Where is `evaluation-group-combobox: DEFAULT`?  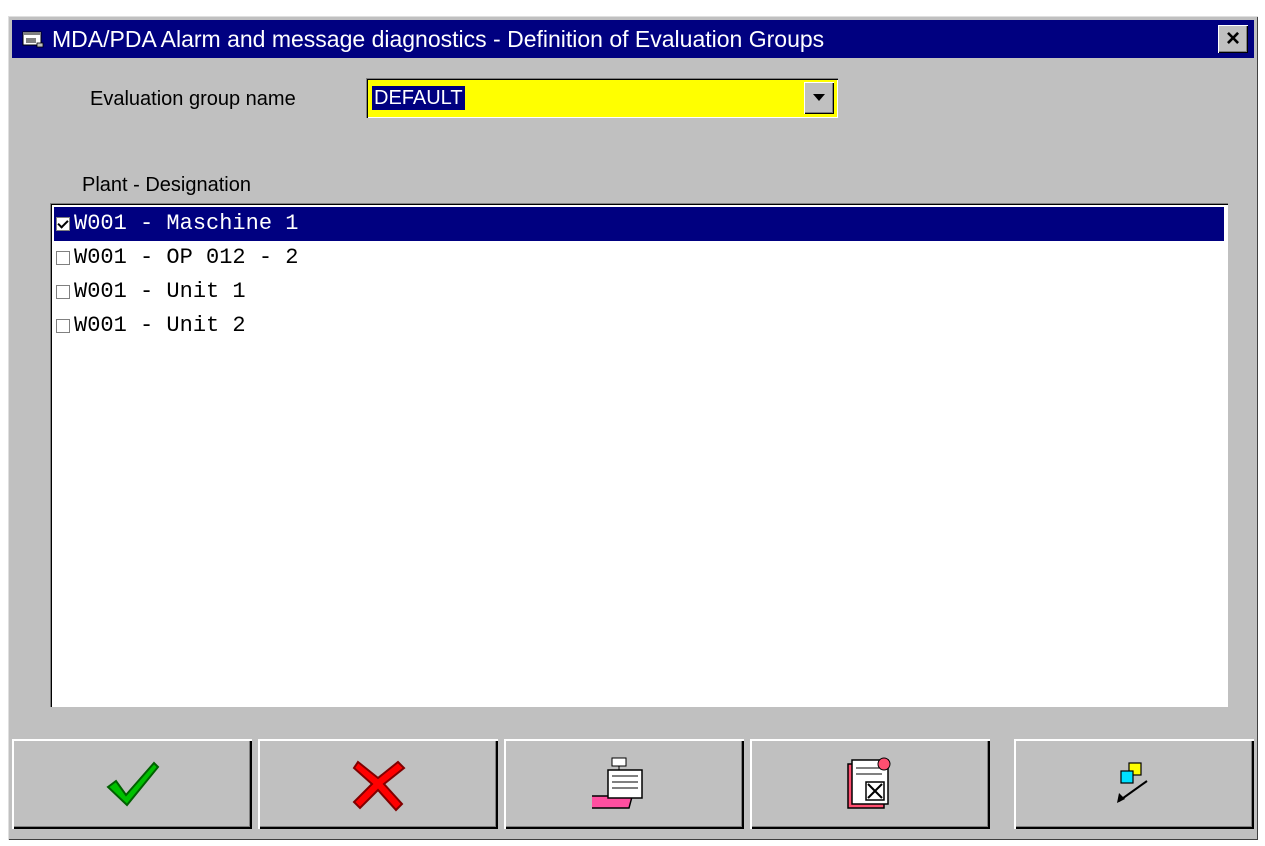
evaluation-group-combobox: DEFAULT is located at coordinates (602, 98).